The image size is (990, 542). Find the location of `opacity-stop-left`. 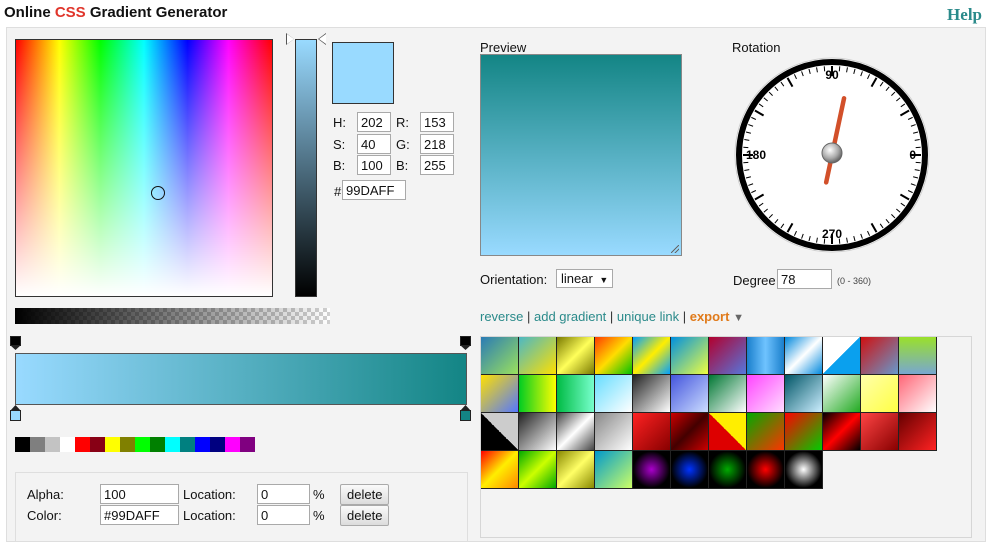

opacity-stop-left is located at coordinates (15, 343).